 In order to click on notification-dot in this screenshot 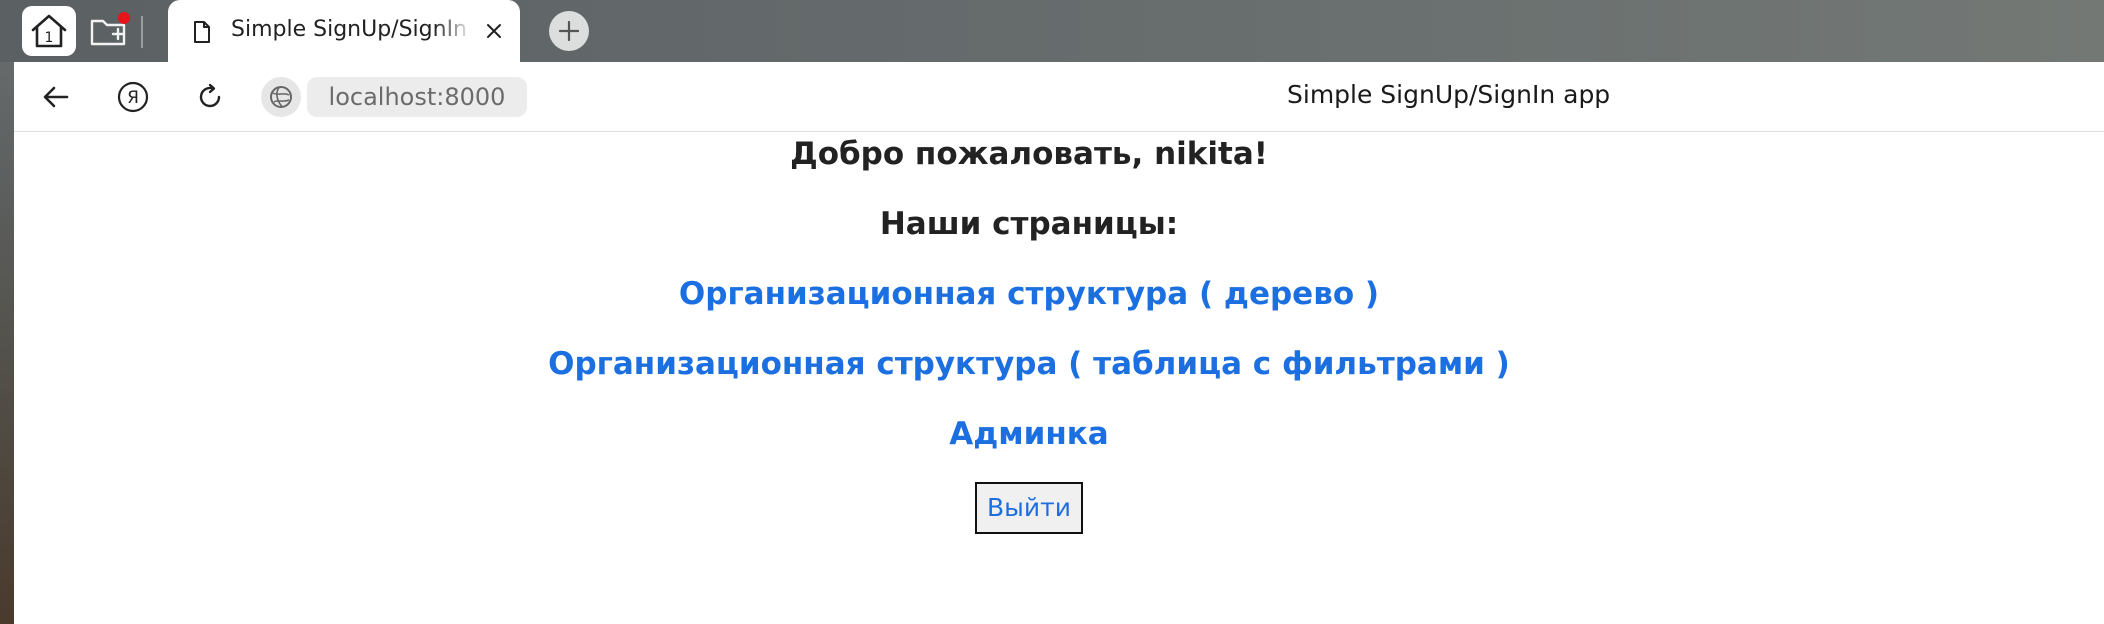, I will do `click(124, 18)`.